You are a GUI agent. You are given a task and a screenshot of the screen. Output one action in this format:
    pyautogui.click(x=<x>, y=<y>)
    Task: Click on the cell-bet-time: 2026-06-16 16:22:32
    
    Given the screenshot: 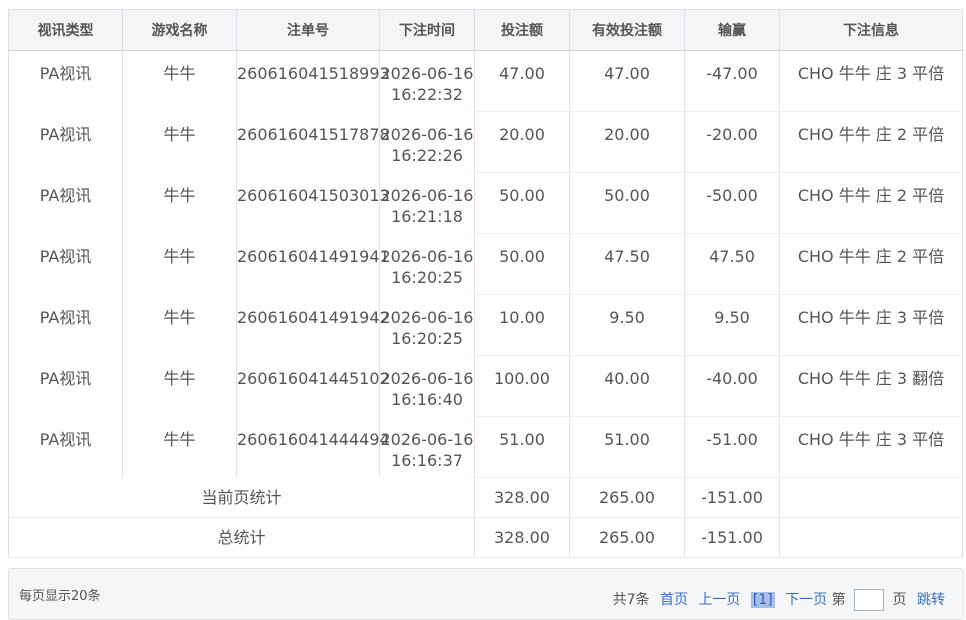 What is the action you would take?
    pyautogui.click(x=427, y=81)
    